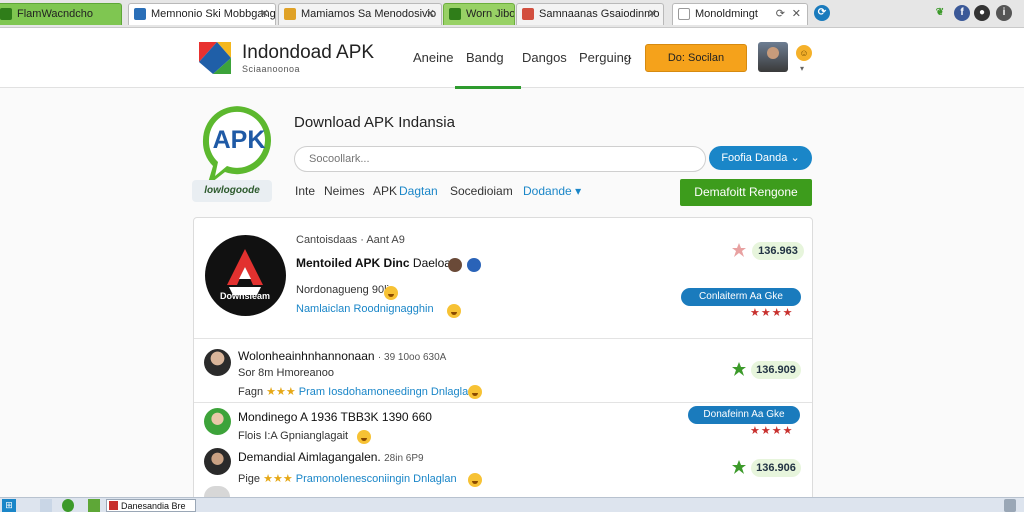 This screenshot has width=1024, height=512. I want to click on leaf-icon: ❦, so click(940, 13).